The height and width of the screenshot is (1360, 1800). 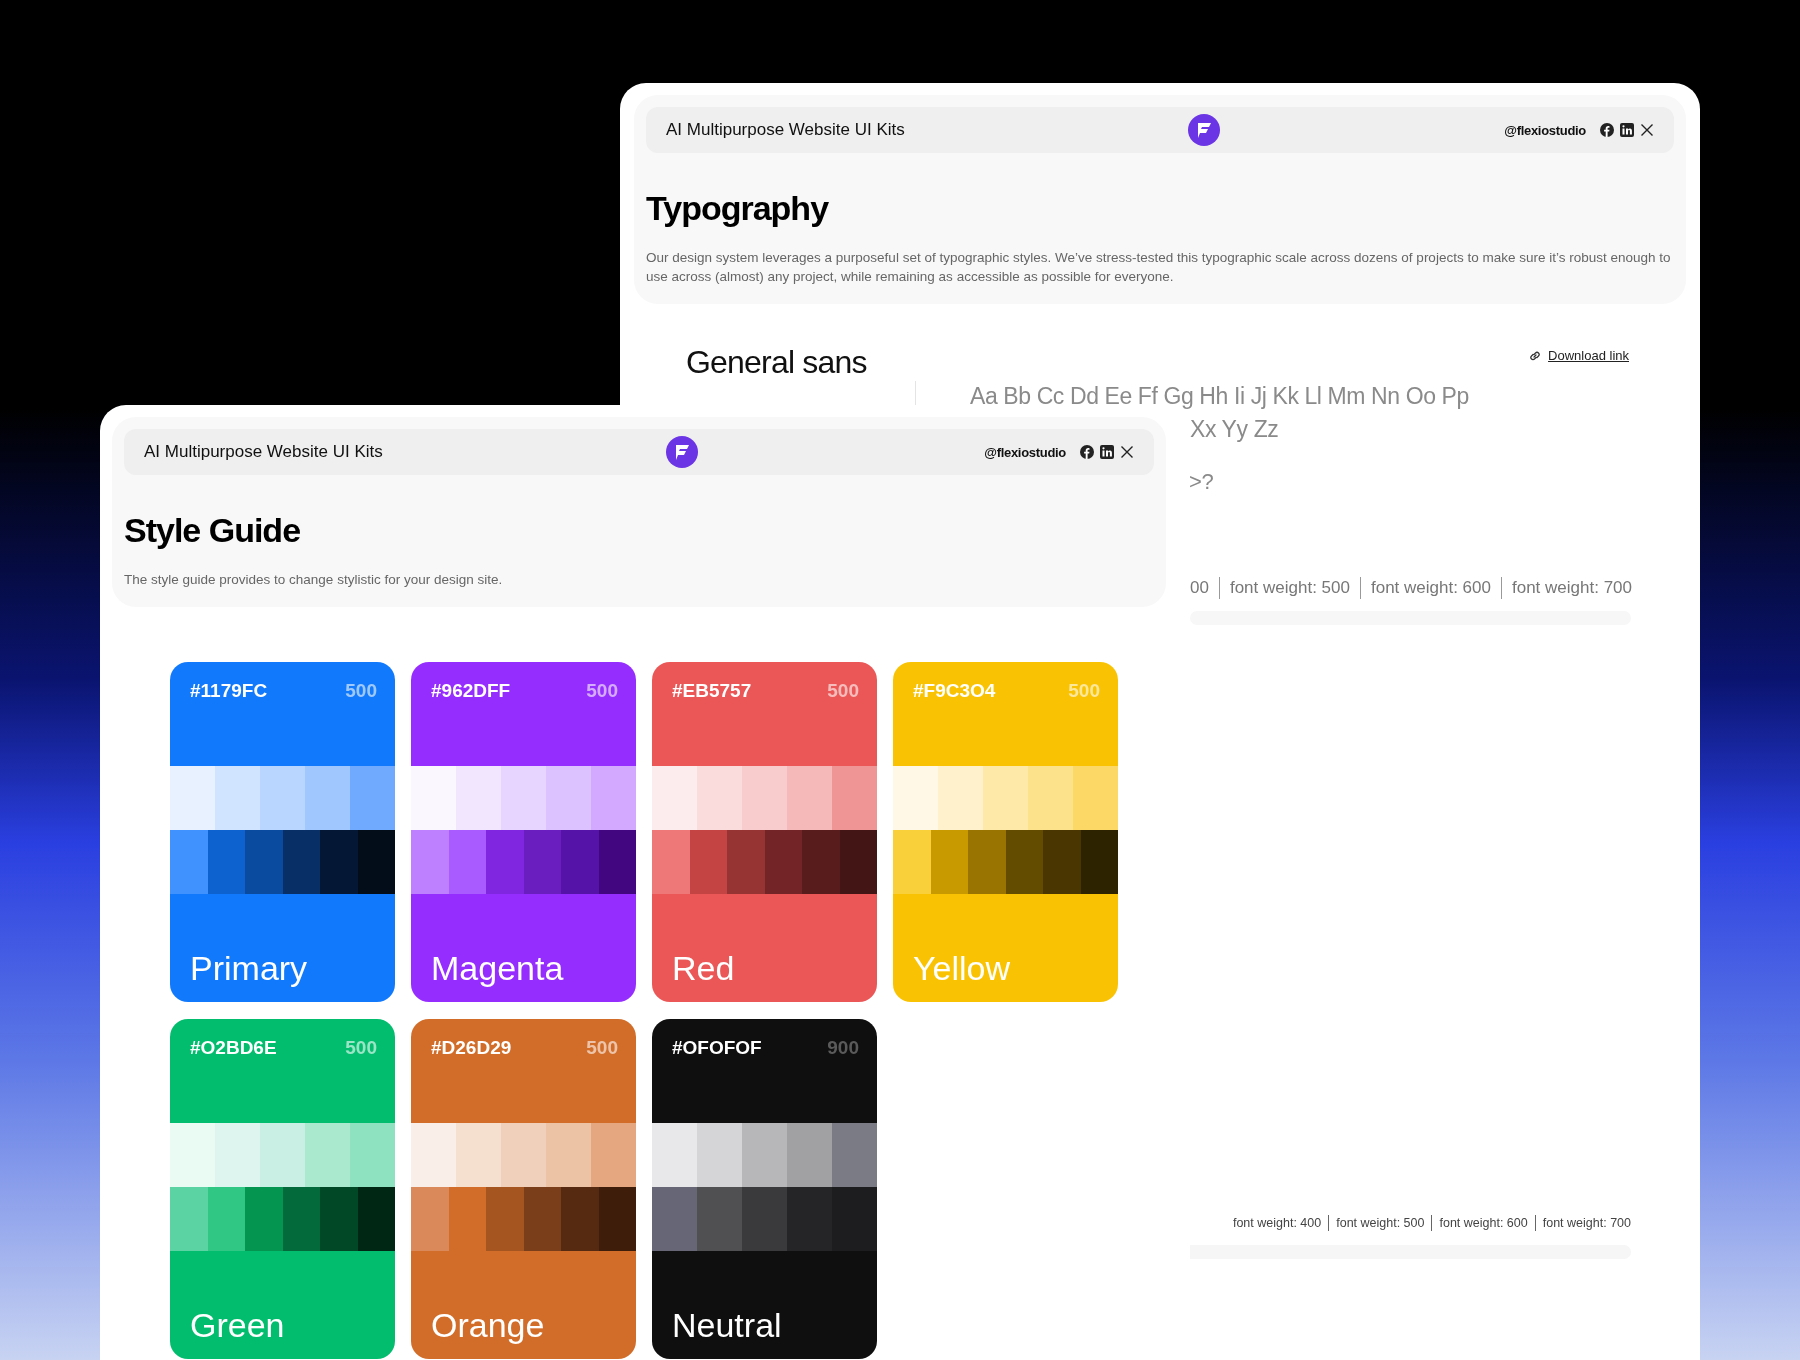 What do you see at coordinates (738, 208) in the screenshot?
I see `page-heading: Typography` at bounding box center [738, 208].